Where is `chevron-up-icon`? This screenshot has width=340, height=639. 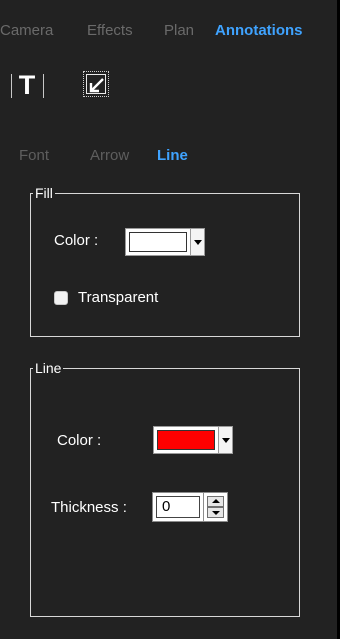 chevron-up-icon is located at coordinates (216, 501).